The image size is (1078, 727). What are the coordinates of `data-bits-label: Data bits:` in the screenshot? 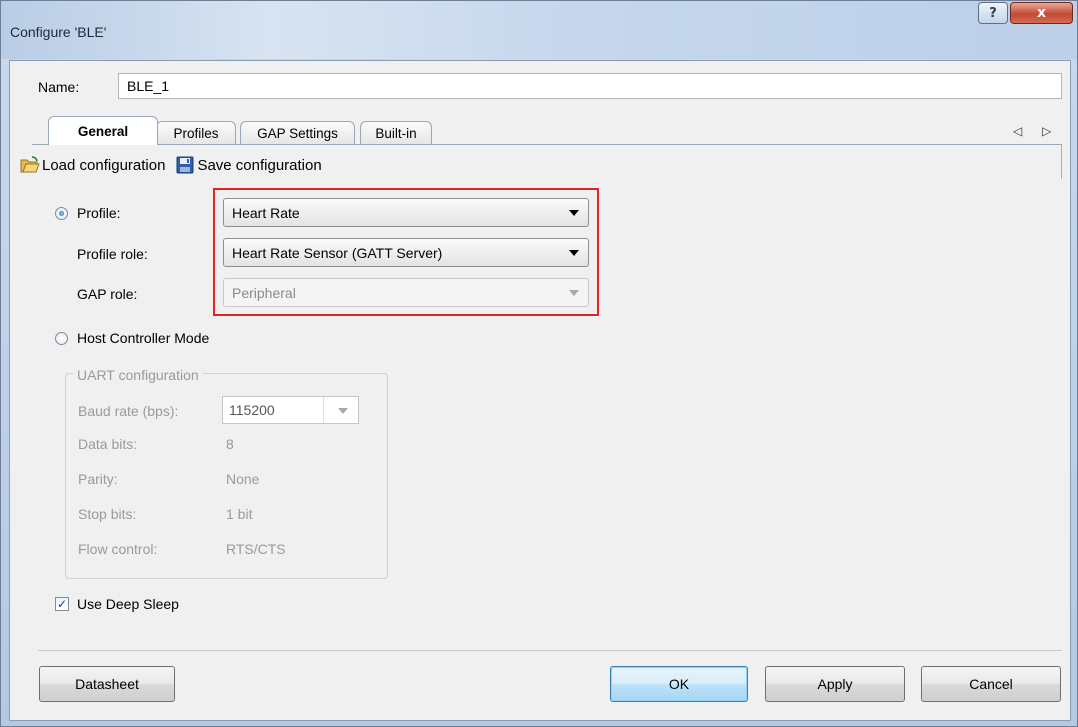 It's located at (108, 444).